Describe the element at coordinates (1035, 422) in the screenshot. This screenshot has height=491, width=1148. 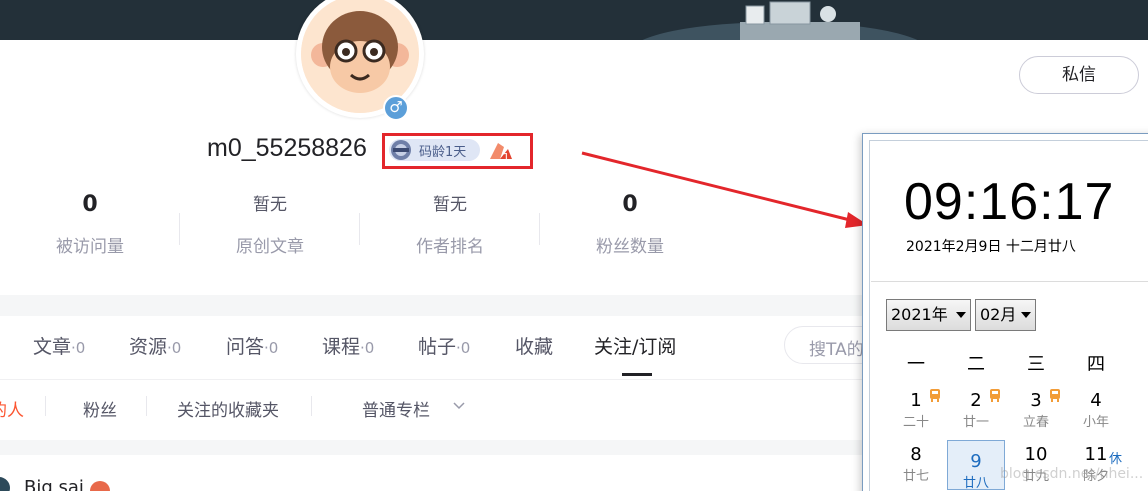
I see `day-lunar: 立春` at that location.